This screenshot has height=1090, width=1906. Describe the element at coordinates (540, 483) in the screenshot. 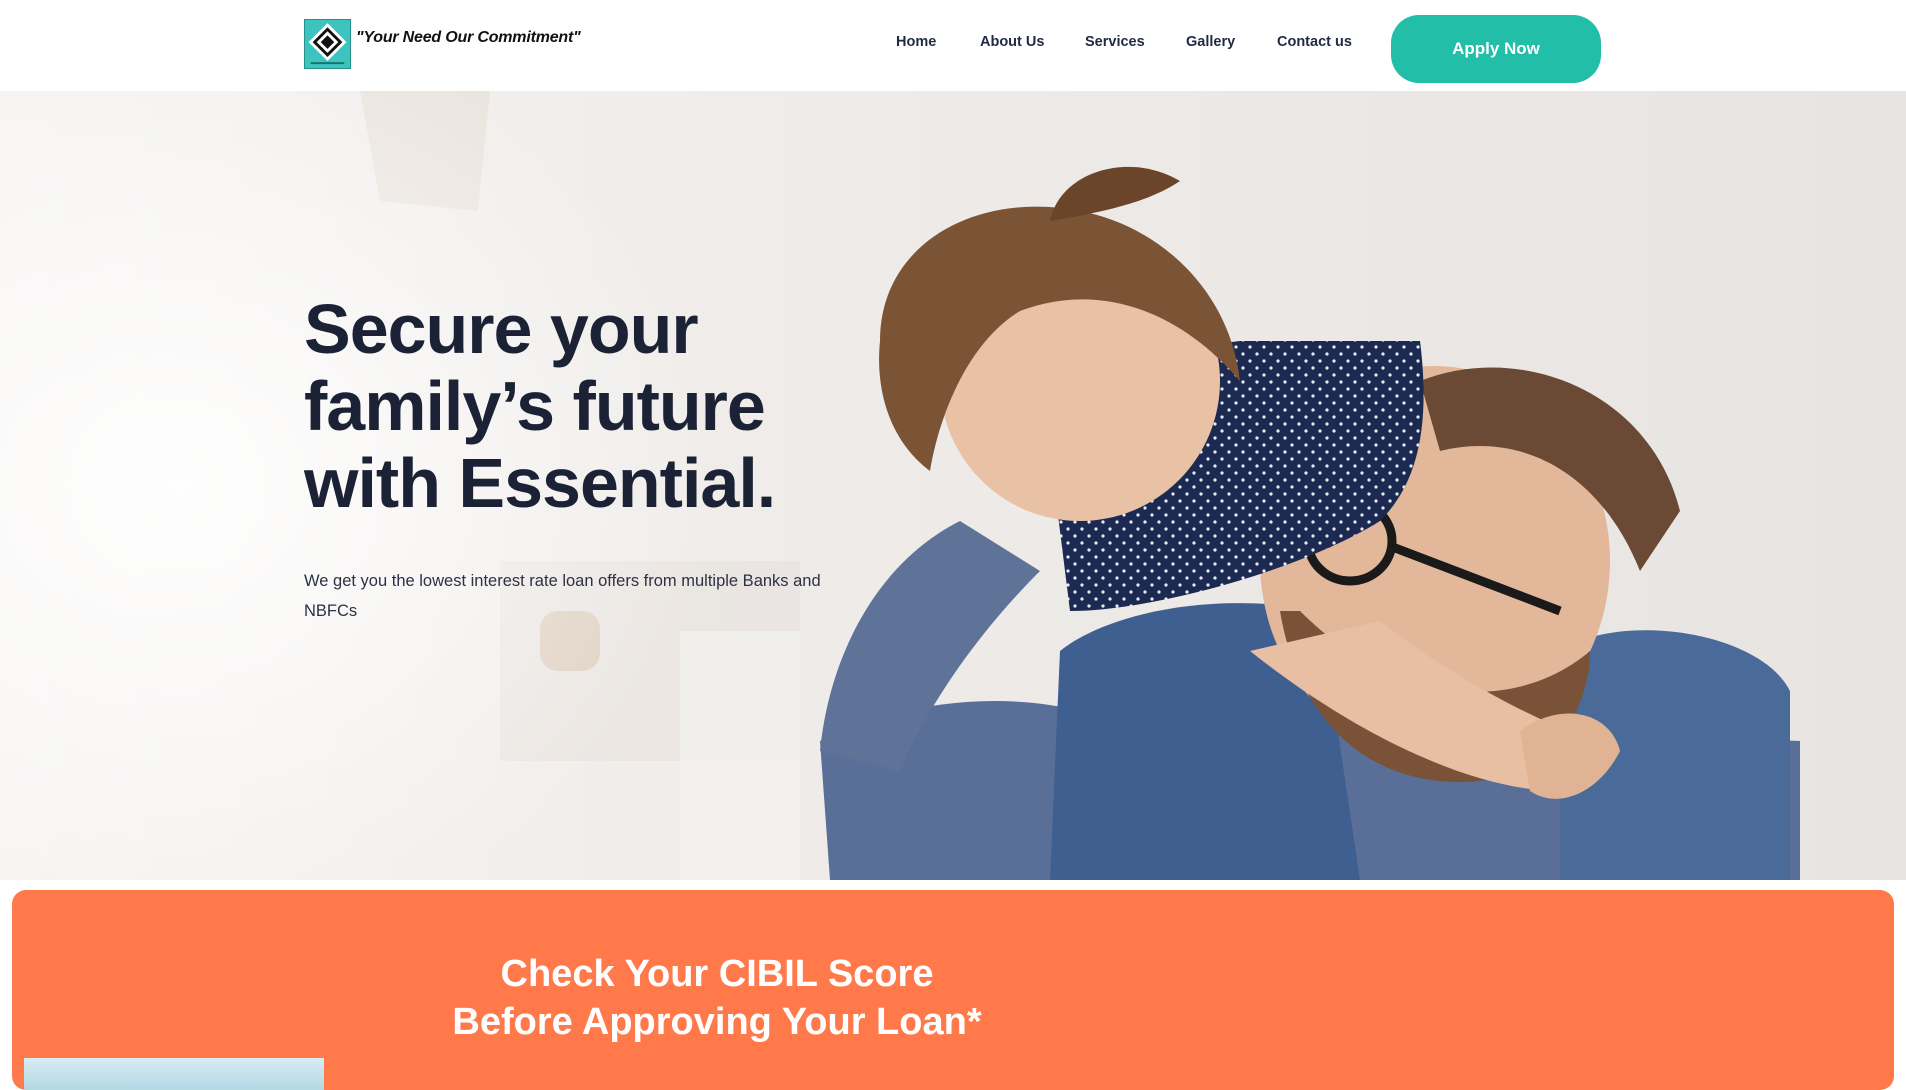

I see `hero-title-line-3: with Essential.` at that location.